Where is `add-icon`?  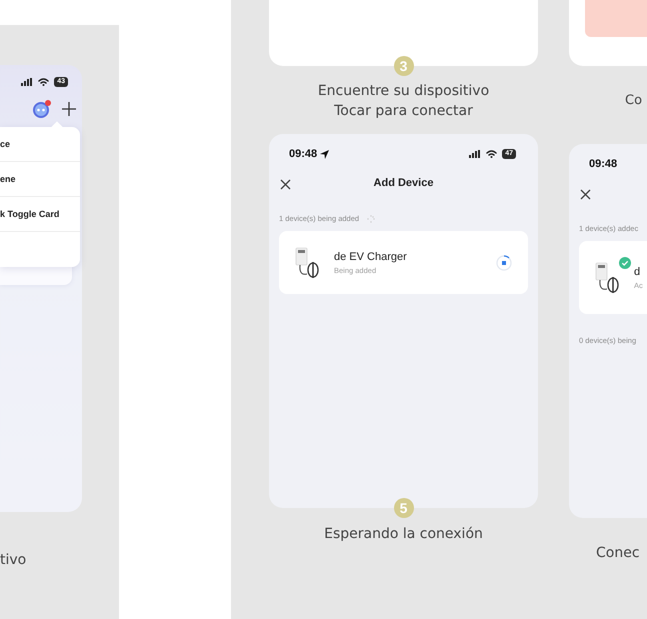 add-icon is located at coordinates (69, 109).